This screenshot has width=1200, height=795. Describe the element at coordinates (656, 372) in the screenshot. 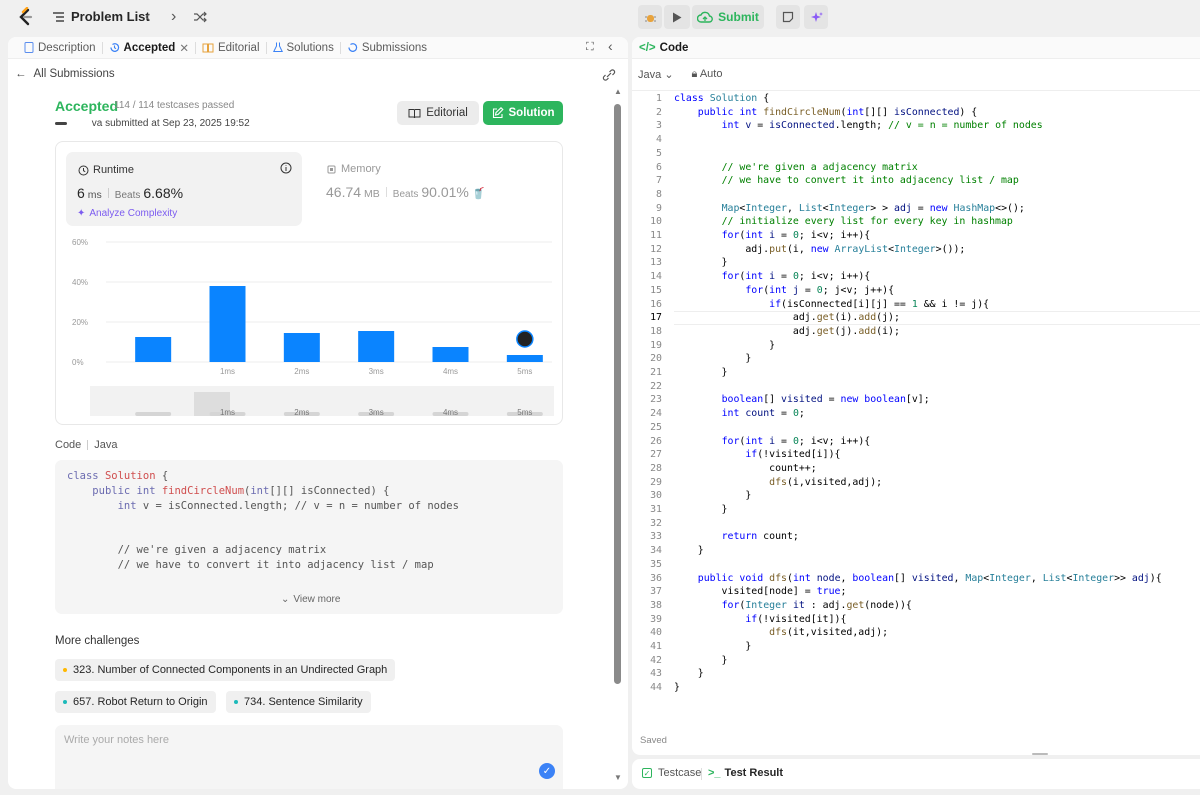

I see `line-number: 21` at that location.